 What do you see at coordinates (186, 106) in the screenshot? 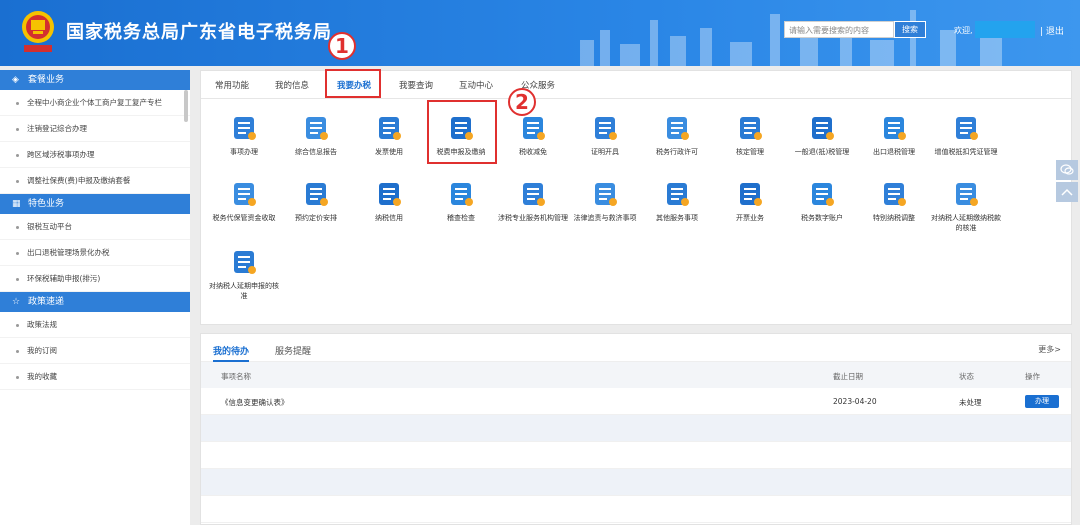
I see `sidebar-scrollbar` at bounding box center [186, 106].